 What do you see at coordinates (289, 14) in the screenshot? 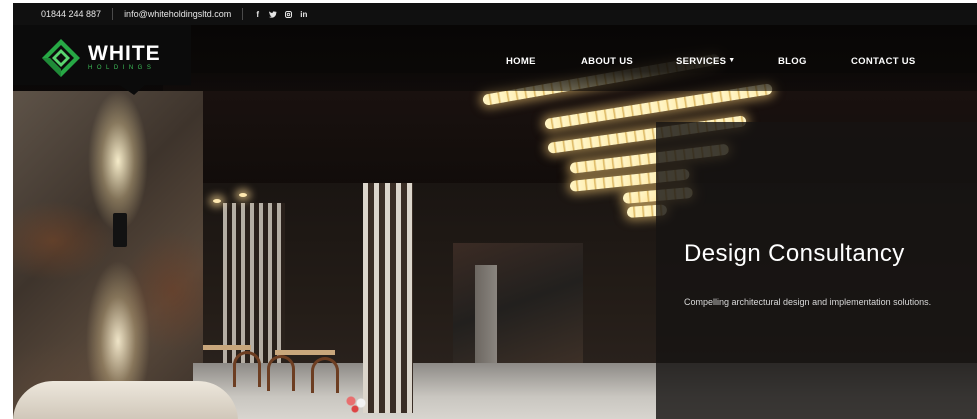
I see `instagram-icon` at bounding box center [289, 14].